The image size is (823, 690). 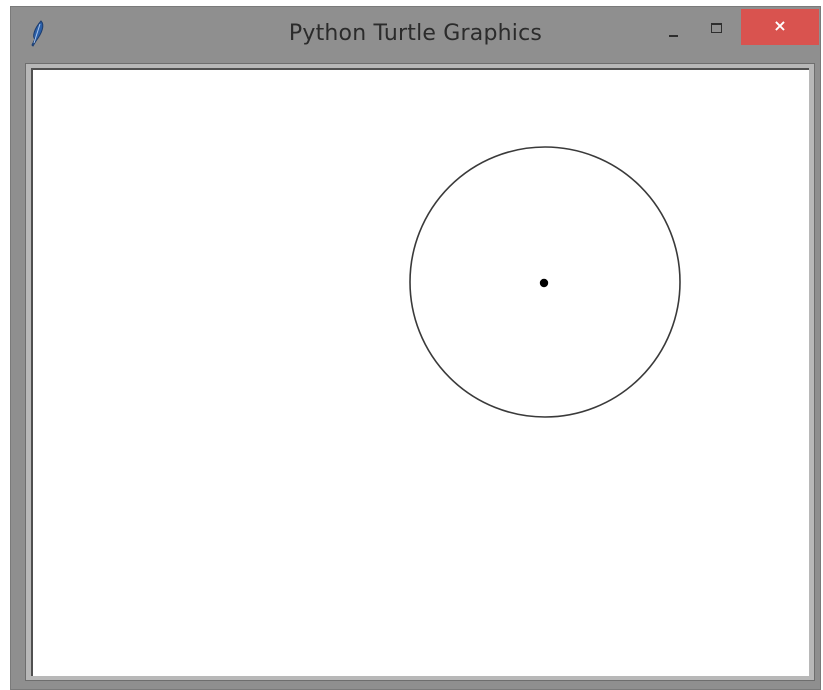 I want to click on turtle-position-dot, so click(x=544, y=283).